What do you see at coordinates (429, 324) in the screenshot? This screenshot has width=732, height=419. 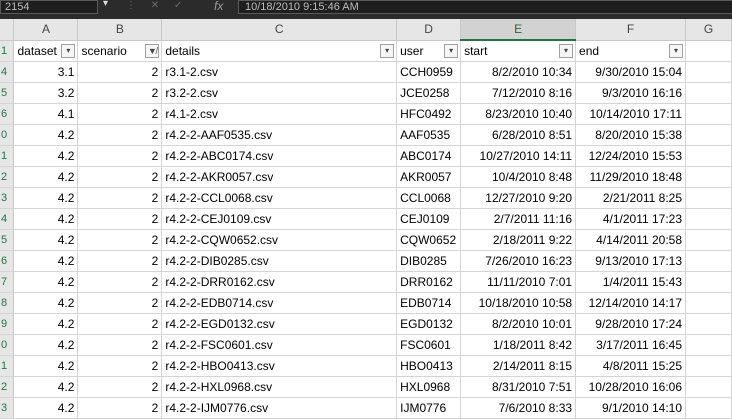 I see `cell-user: EGD0132` at bounding box center [429, 324].